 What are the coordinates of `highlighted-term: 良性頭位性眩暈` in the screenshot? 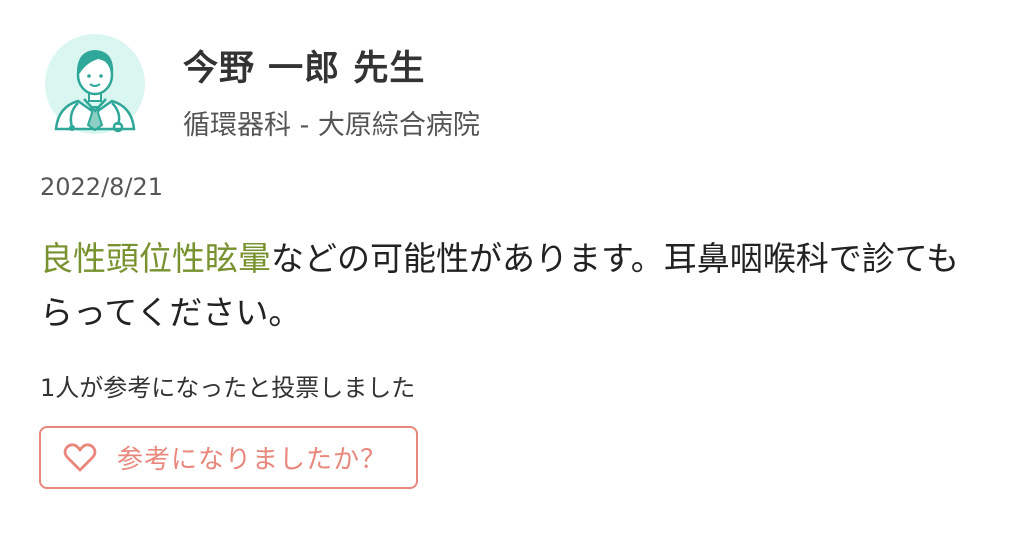 It's located at (155, 258).